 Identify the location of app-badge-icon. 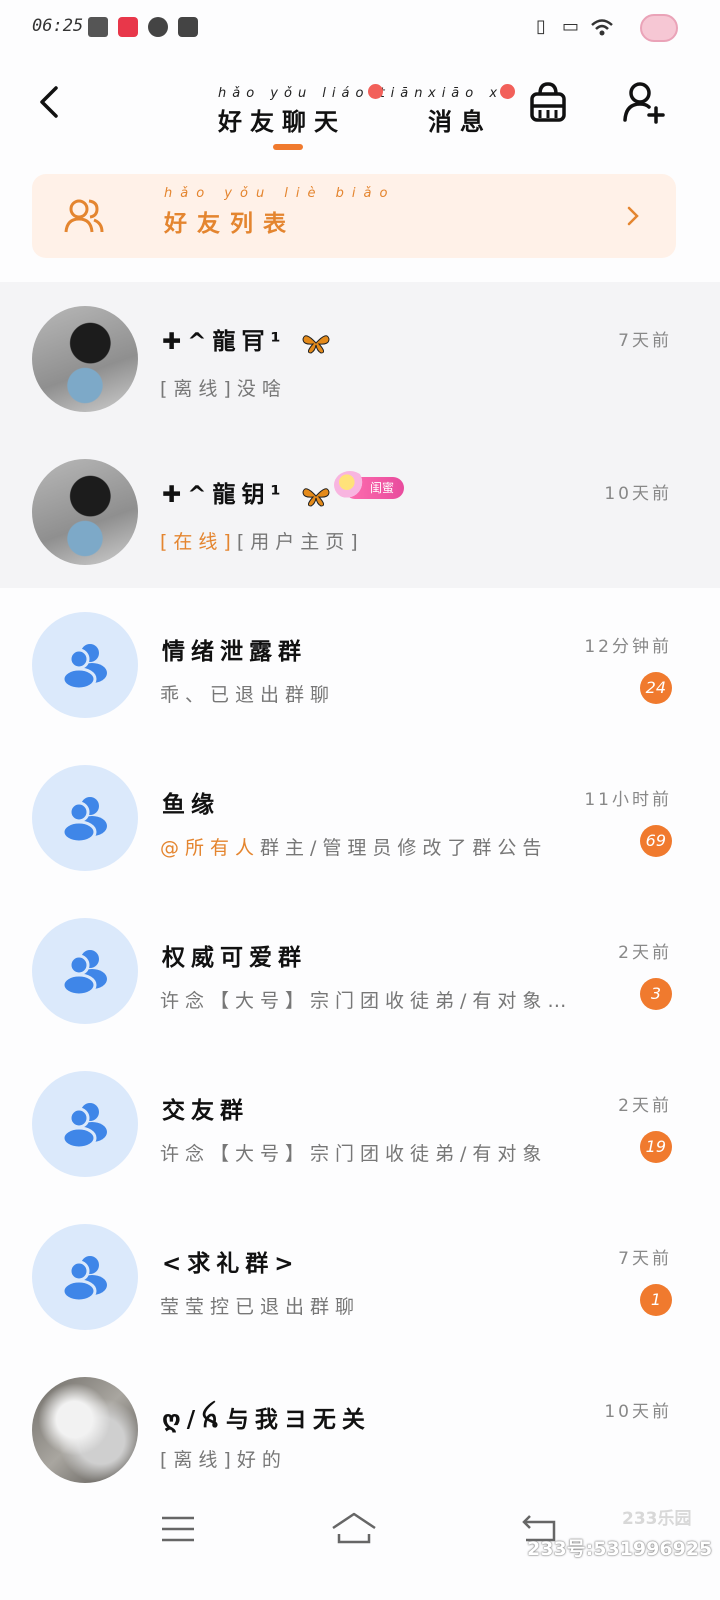
(128, 27).